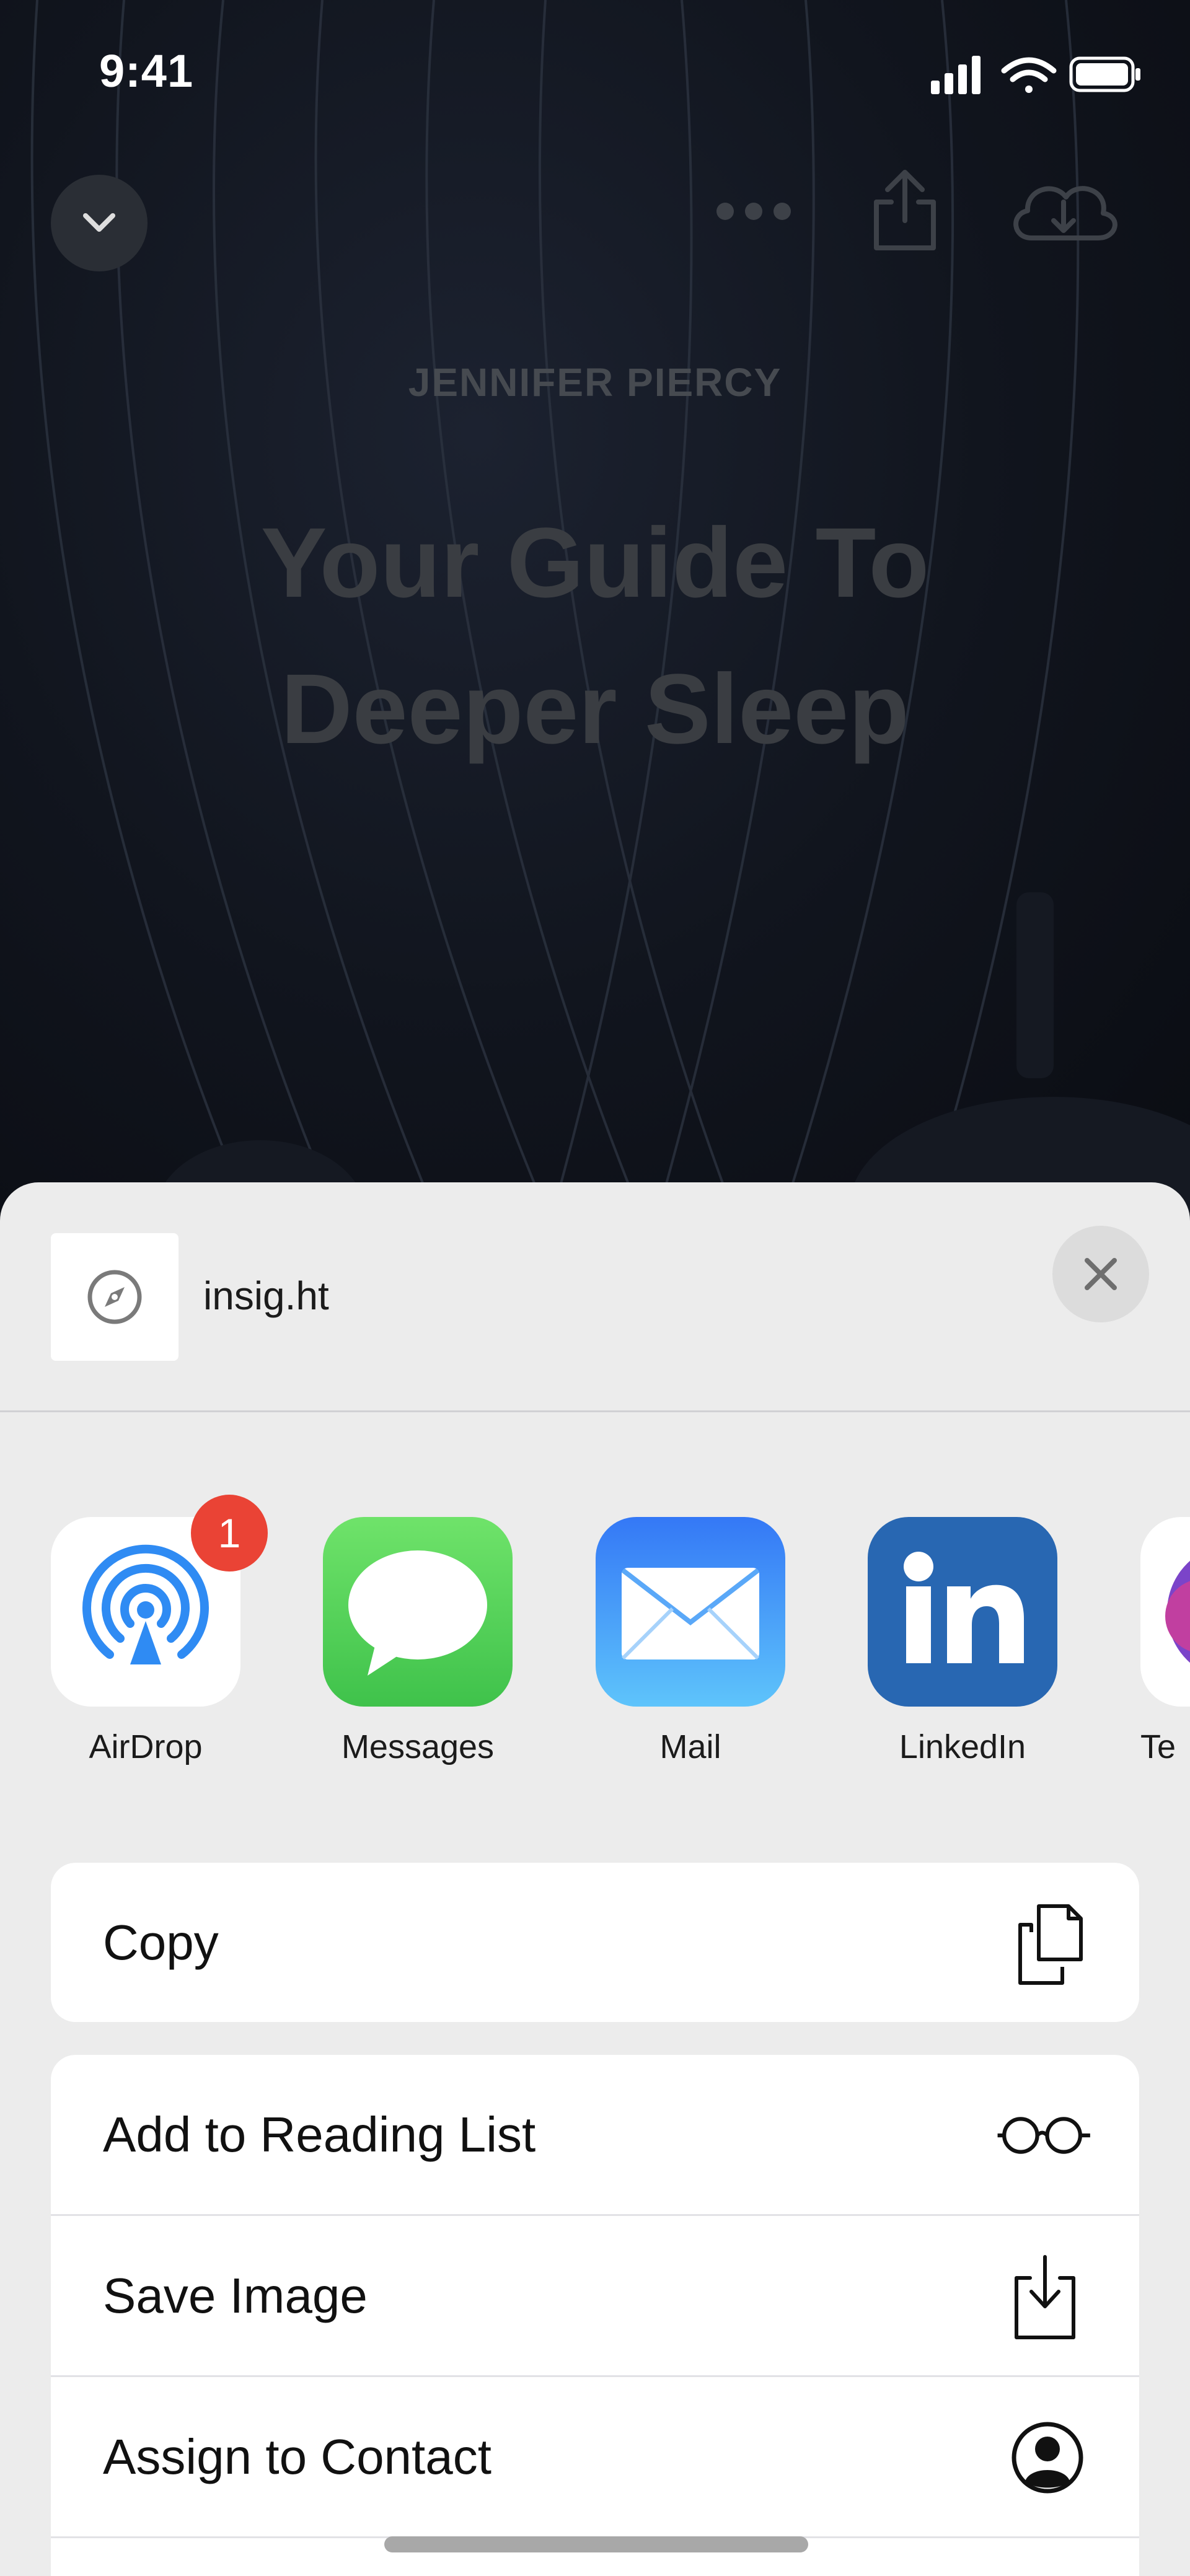 Image resolution: width=1190 pixels, height=2576 pixels. What do you see at coordinates (595, 383) in the screenshot?
I see `author-name: JENNIFER PIERCY` at bounding box center [595, 383].